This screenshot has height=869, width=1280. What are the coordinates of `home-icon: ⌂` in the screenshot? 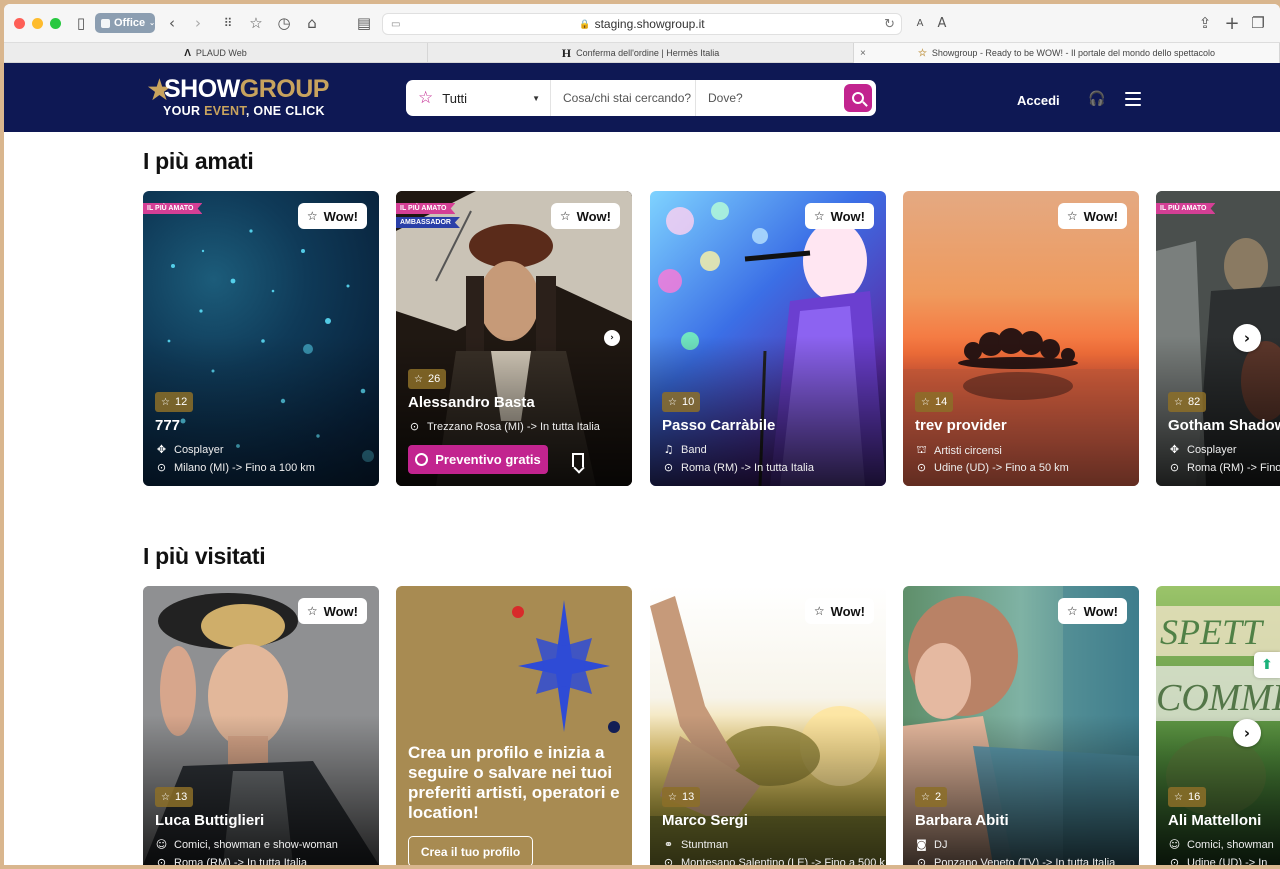 It's located at (312, 23).